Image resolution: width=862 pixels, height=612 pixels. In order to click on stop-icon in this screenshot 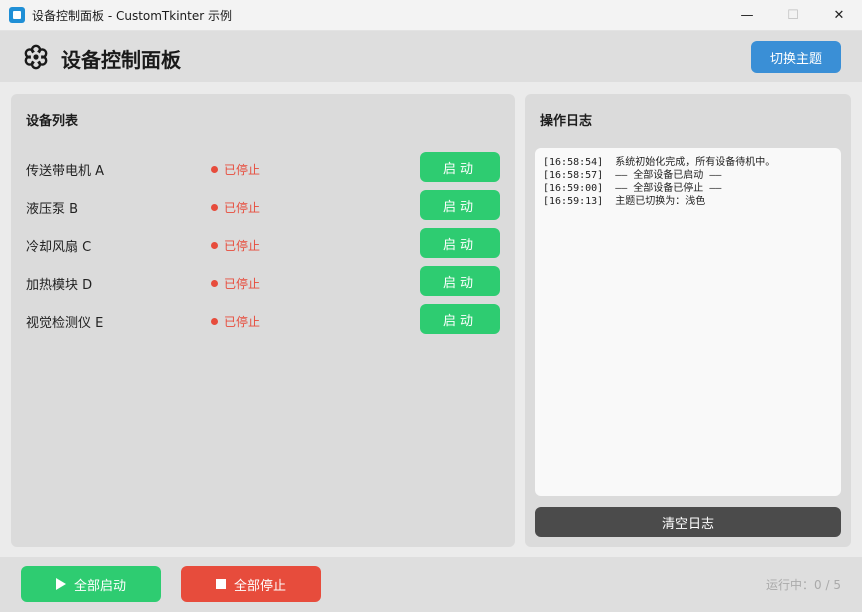, I will do `click(220, 584)`.